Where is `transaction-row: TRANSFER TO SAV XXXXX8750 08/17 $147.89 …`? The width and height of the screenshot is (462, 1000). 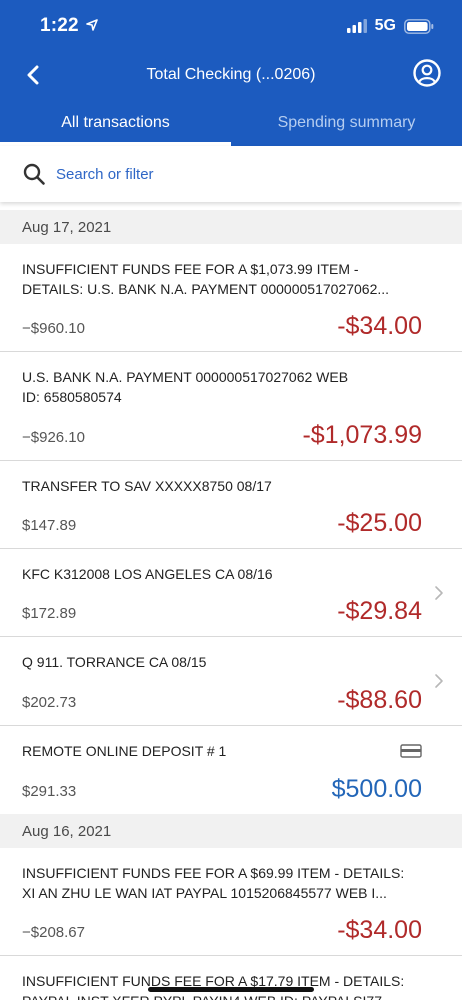 transaction-row: TRANSFER TO SAV XXXXX8750 08/17 $147.89 … is located at coordinates (231, 505).